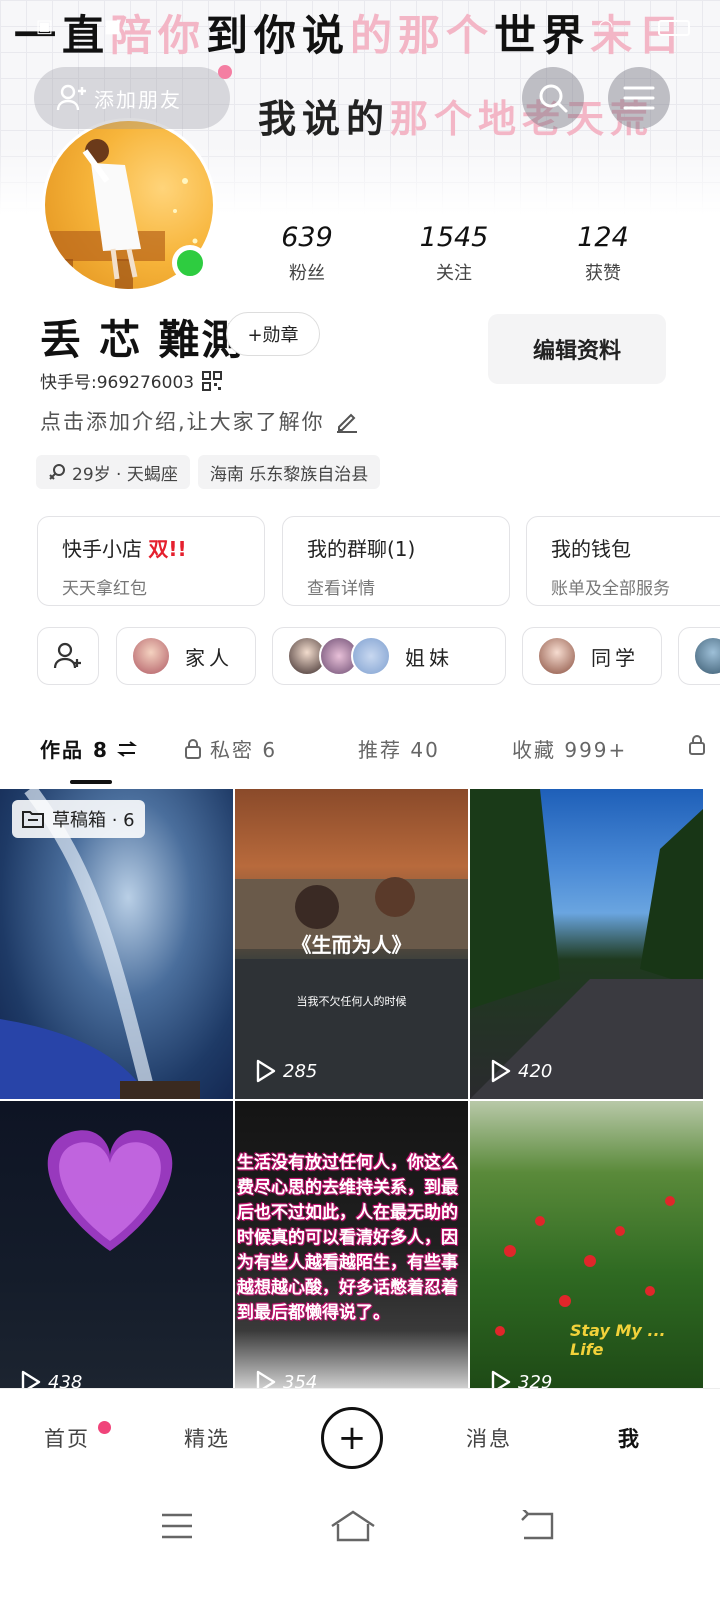  I want to click on video-tile: Stay My ... Life 329, so click(586, 1244).